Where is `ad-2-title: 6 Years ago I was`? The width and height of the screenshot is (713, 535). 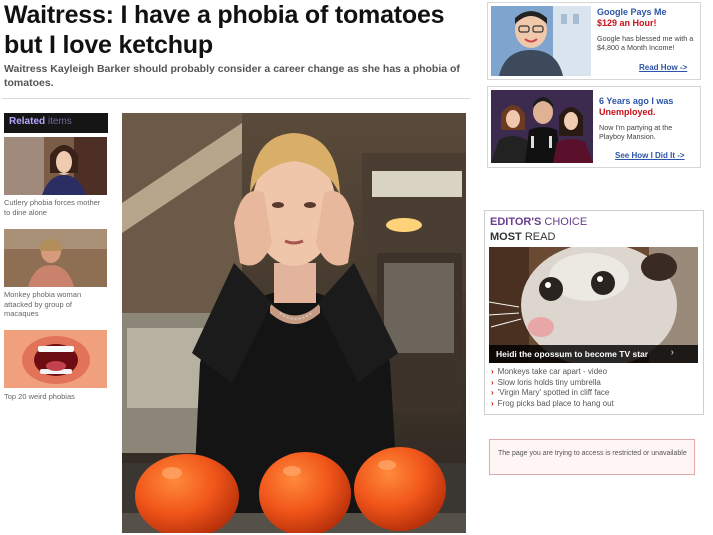
ad-2-title: 6 Years ago I was is located at coordinates (636, 101).